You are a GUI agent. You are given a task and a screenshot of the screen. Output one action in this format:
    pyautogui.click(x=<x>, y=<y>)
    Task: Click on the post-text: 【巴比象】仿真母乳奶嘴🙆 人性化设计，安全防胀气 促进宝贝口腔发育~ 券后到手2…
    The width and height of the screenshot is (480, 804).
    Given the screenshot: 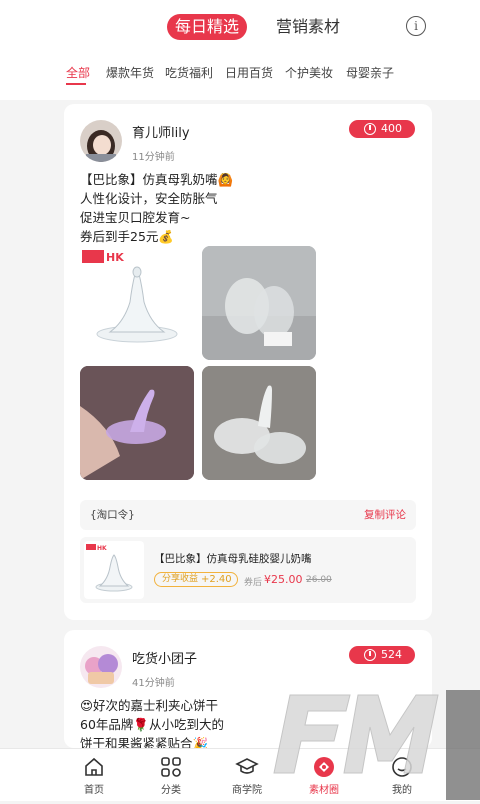 What is the action you would take?
    pyautogui.click(x=157, y=208)
    